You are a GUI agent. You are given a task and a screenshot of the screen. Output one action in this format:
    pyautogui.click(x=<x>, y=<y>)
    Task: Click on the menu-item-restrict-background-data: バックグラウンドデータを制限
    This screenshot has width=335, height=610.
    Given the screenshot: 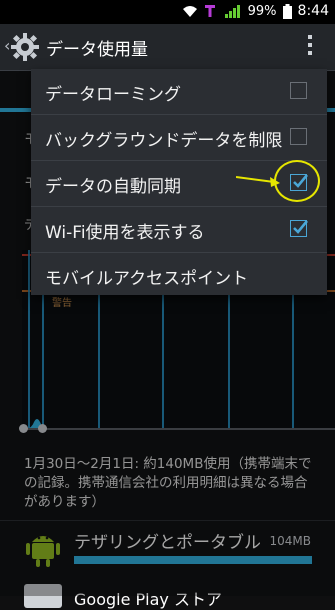 What is the action you would take?
    pyautogui.click(x=179, y=137)
    